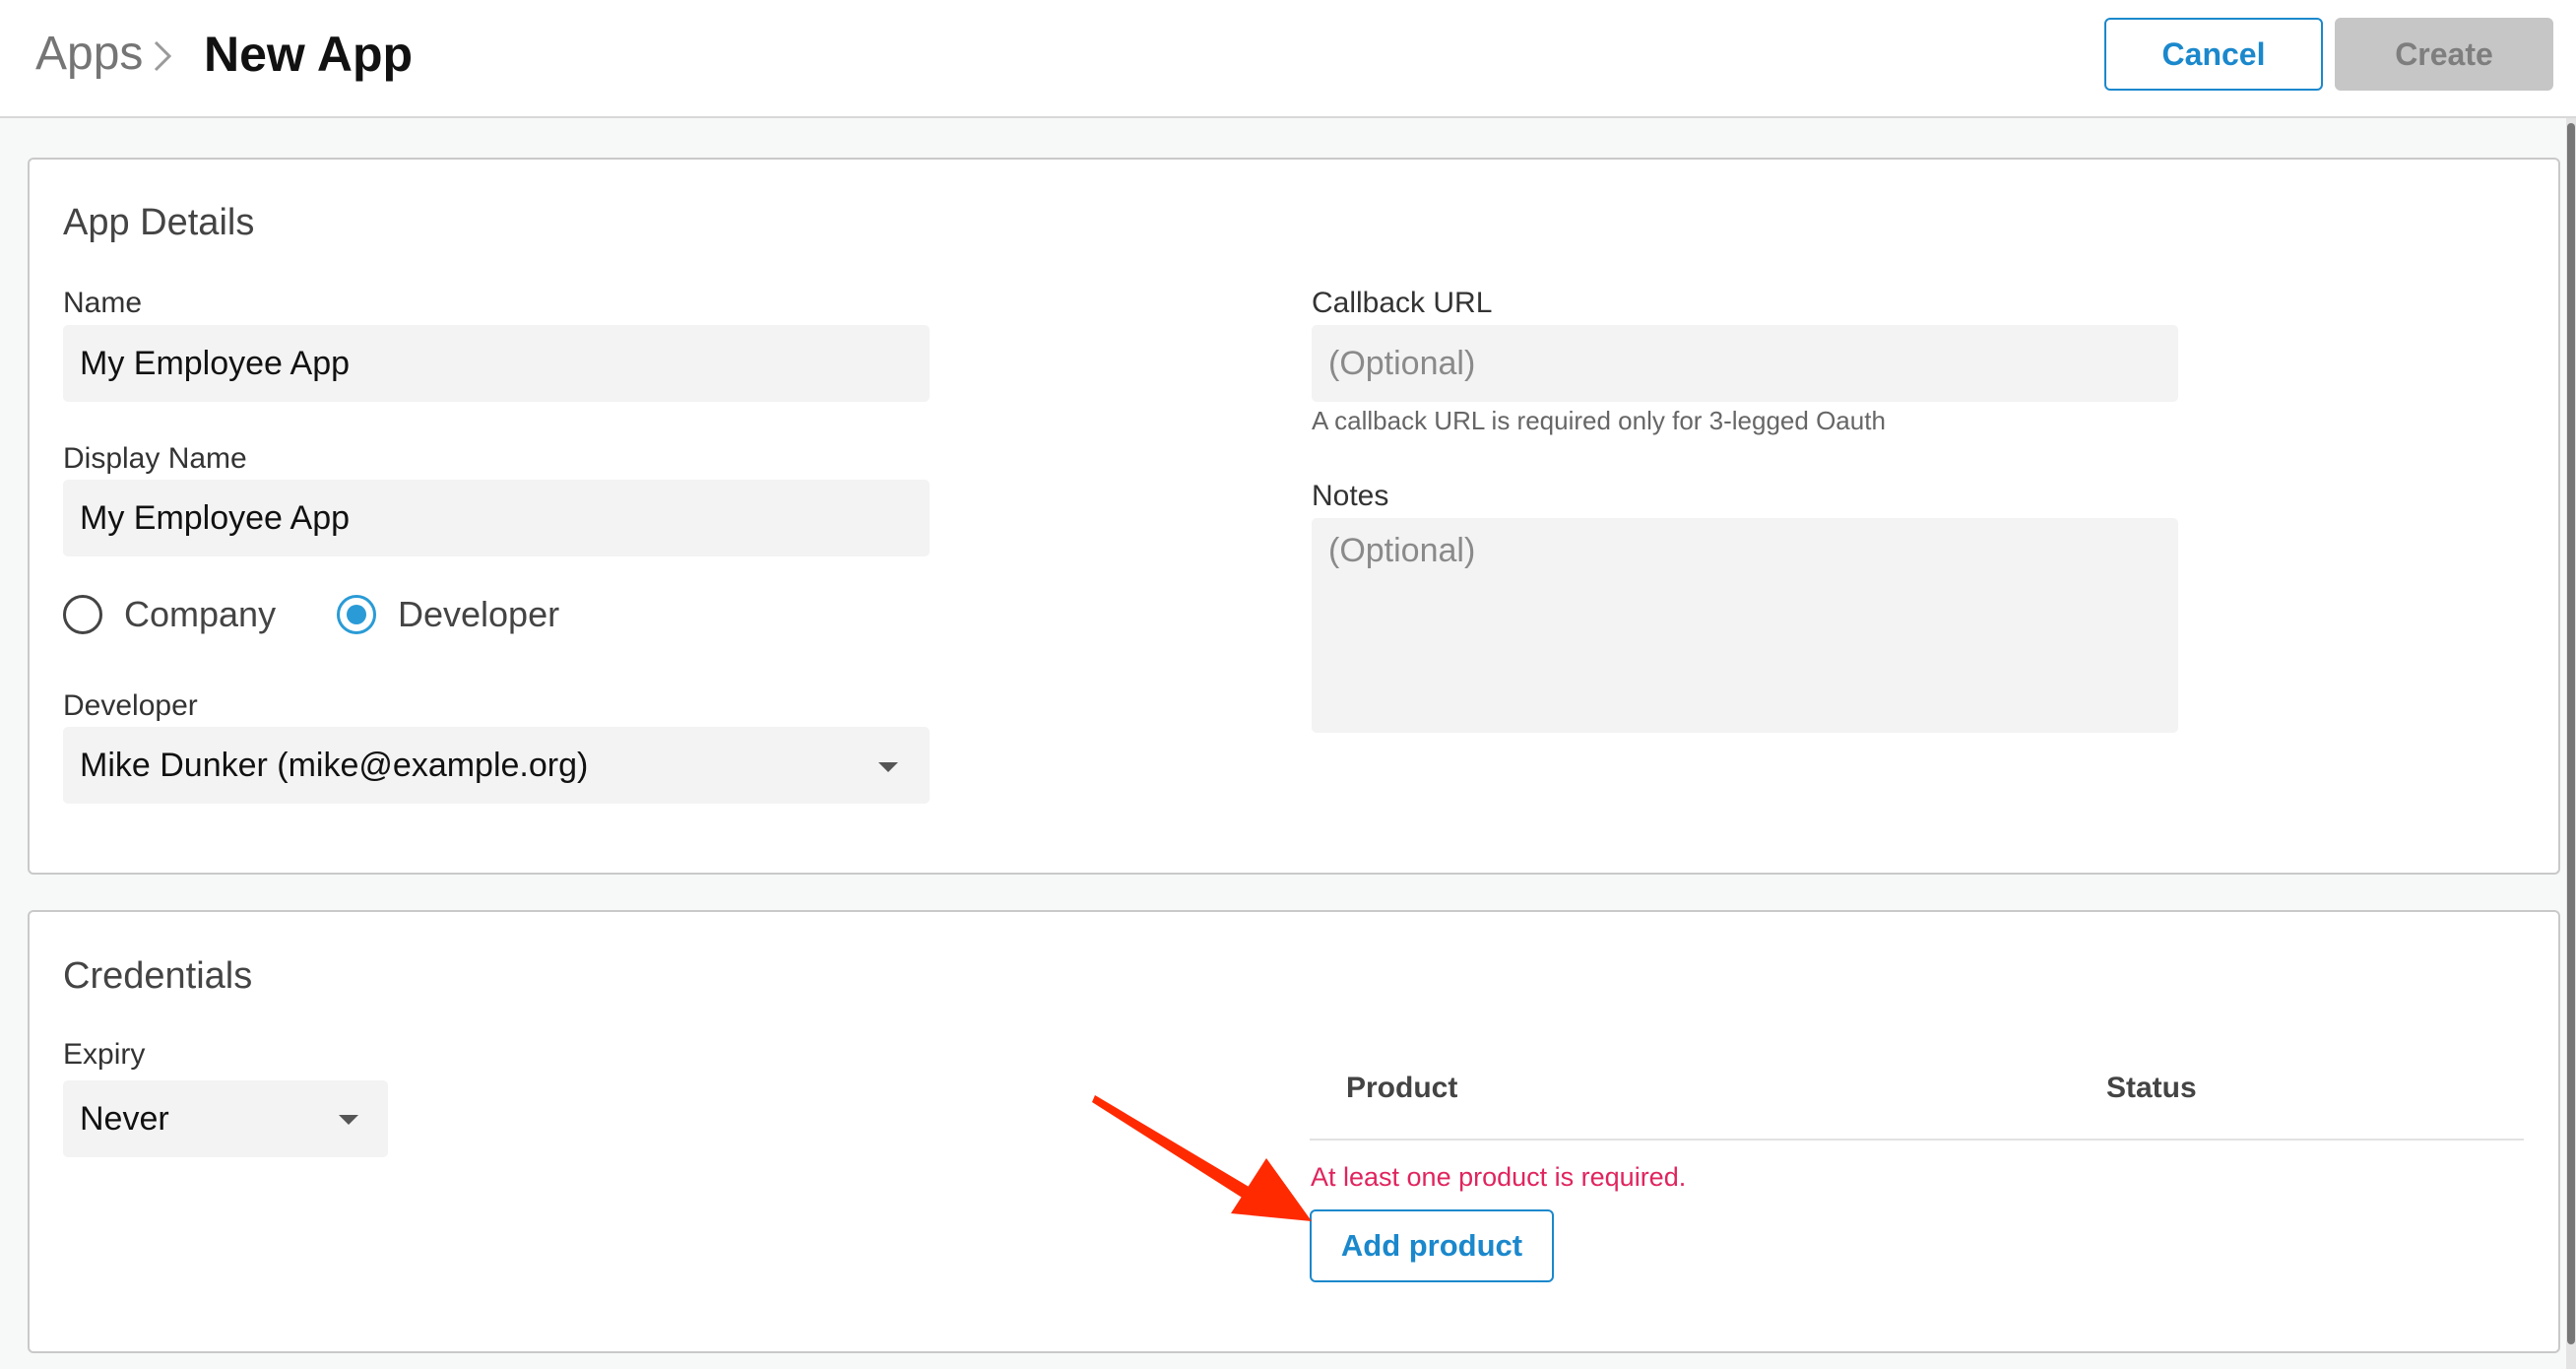  What do you see at coordinates (104, 1054) in the screenshot?
I see `expiry-label: Expiry` at bounding box center [104, 1054].